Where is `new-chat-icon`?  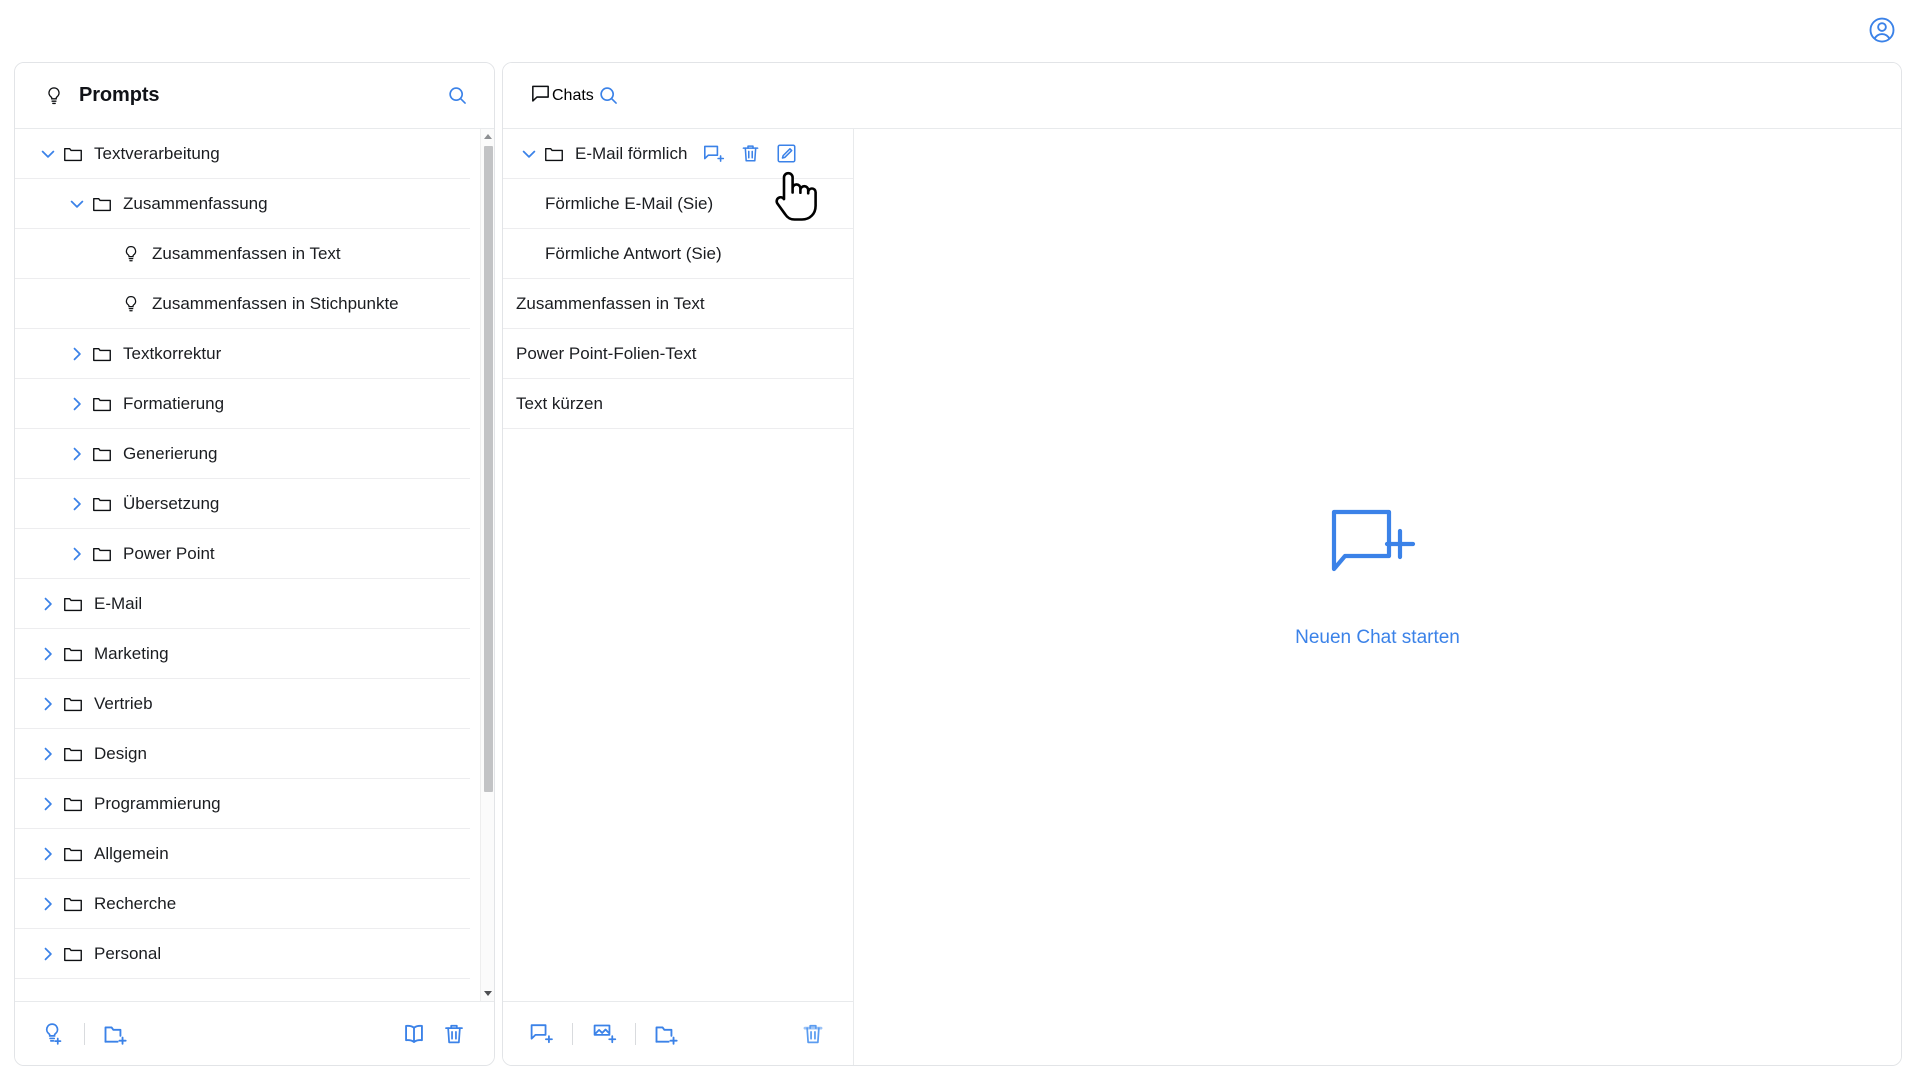
new-chat-icon is located at coordinates (714, 154).